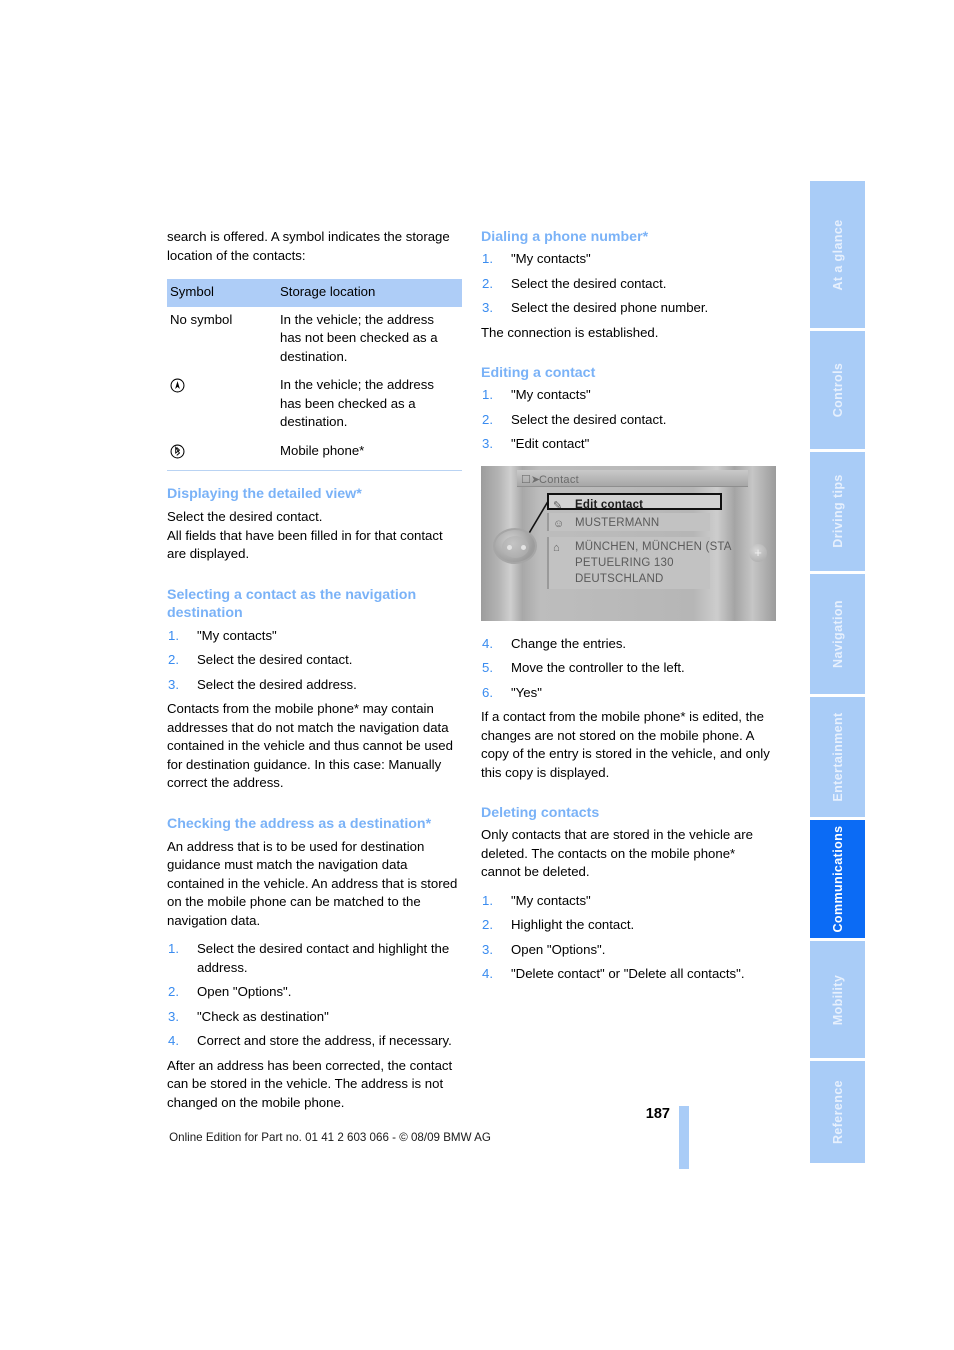 The height and width of the screenshot is (1350, 954). I want to click on tab-label: Entertainment, so click(837, 757).